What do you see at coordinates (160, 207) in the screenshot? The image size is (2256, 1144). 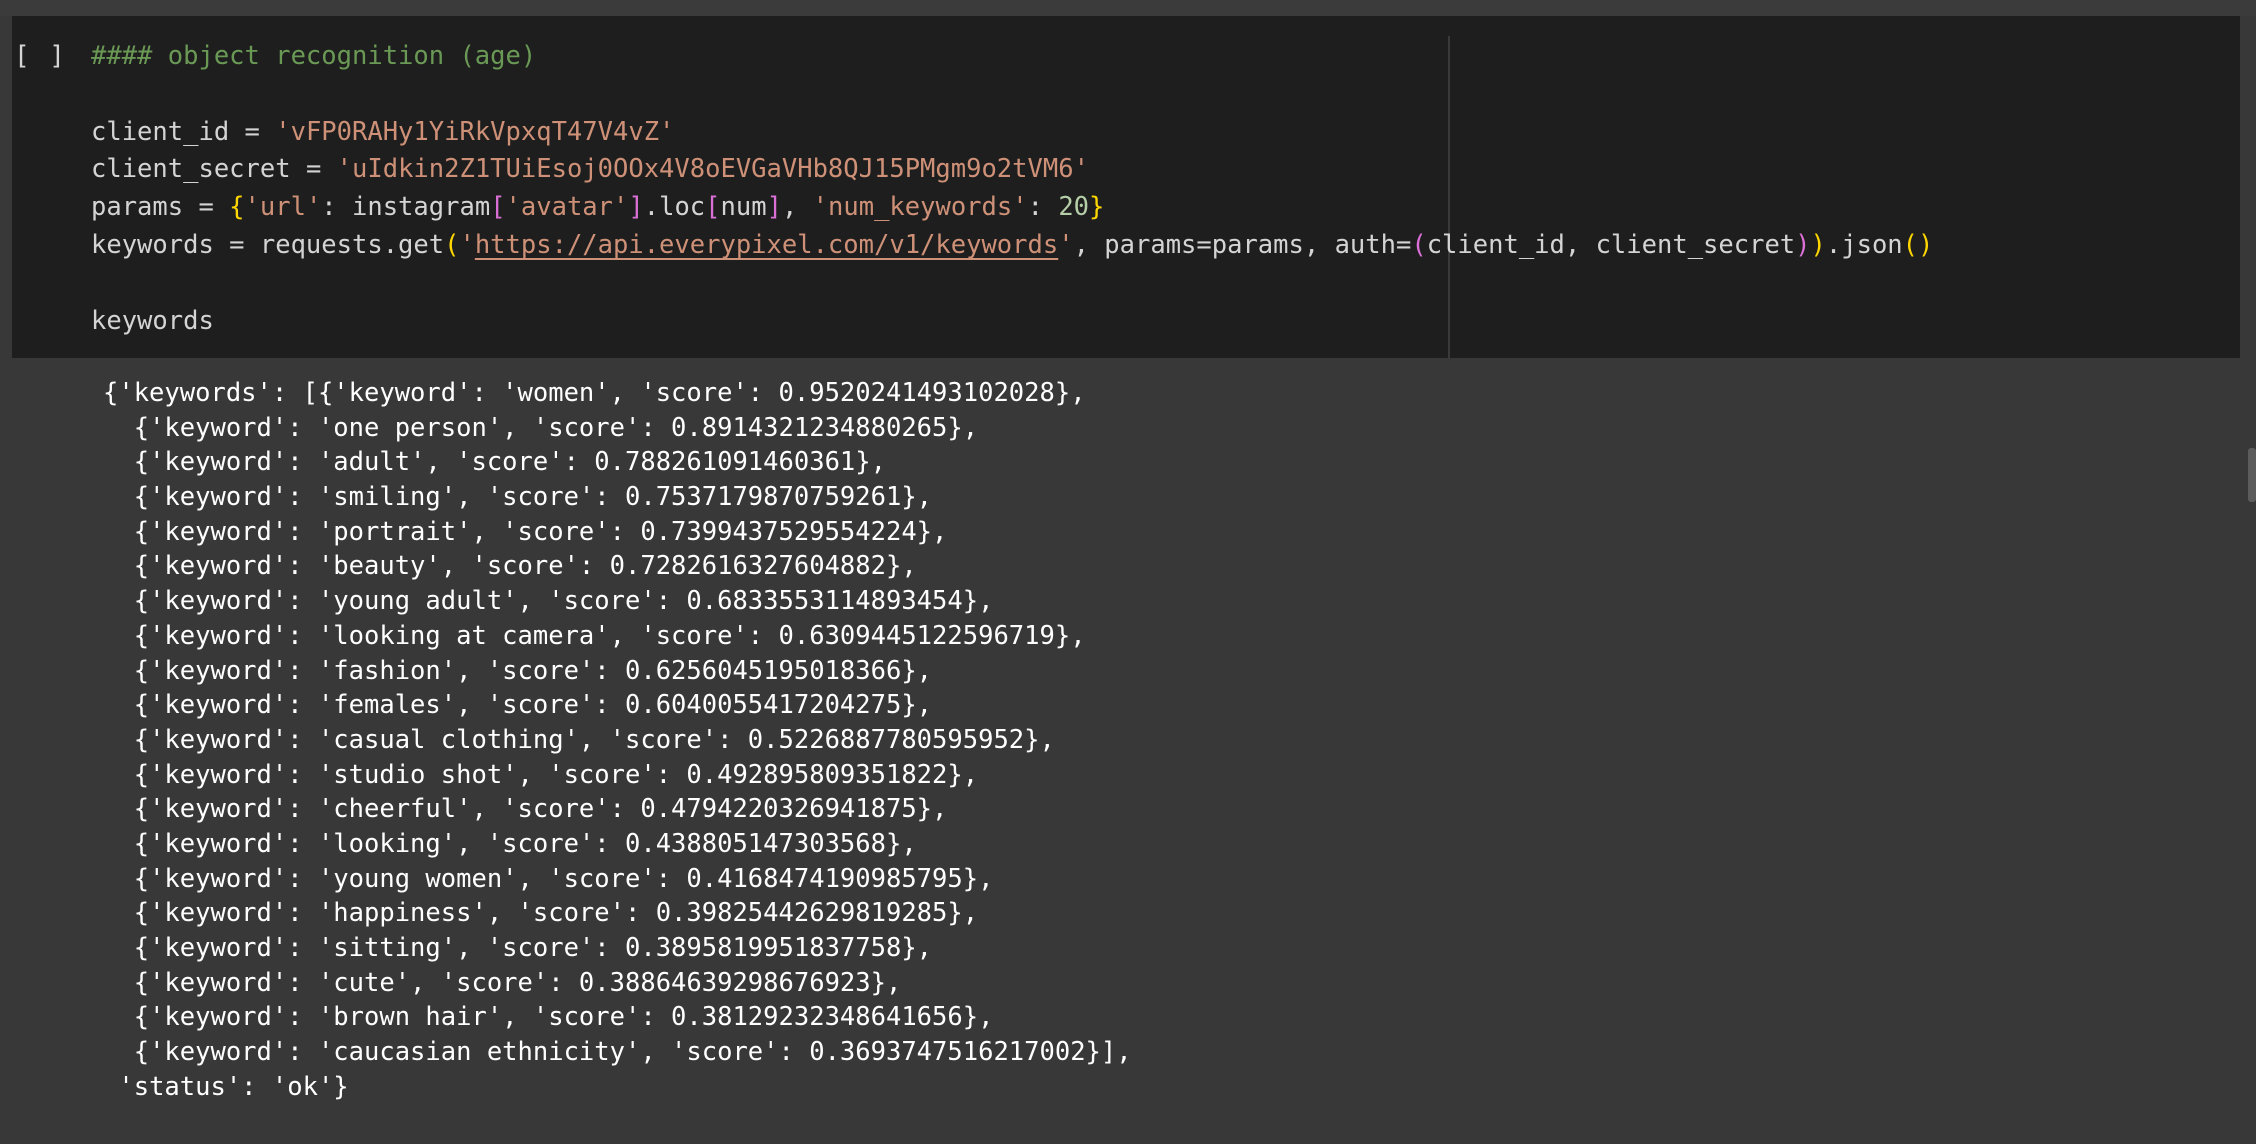 I see `params-lhs: params =` at bounding box center [160, 207].